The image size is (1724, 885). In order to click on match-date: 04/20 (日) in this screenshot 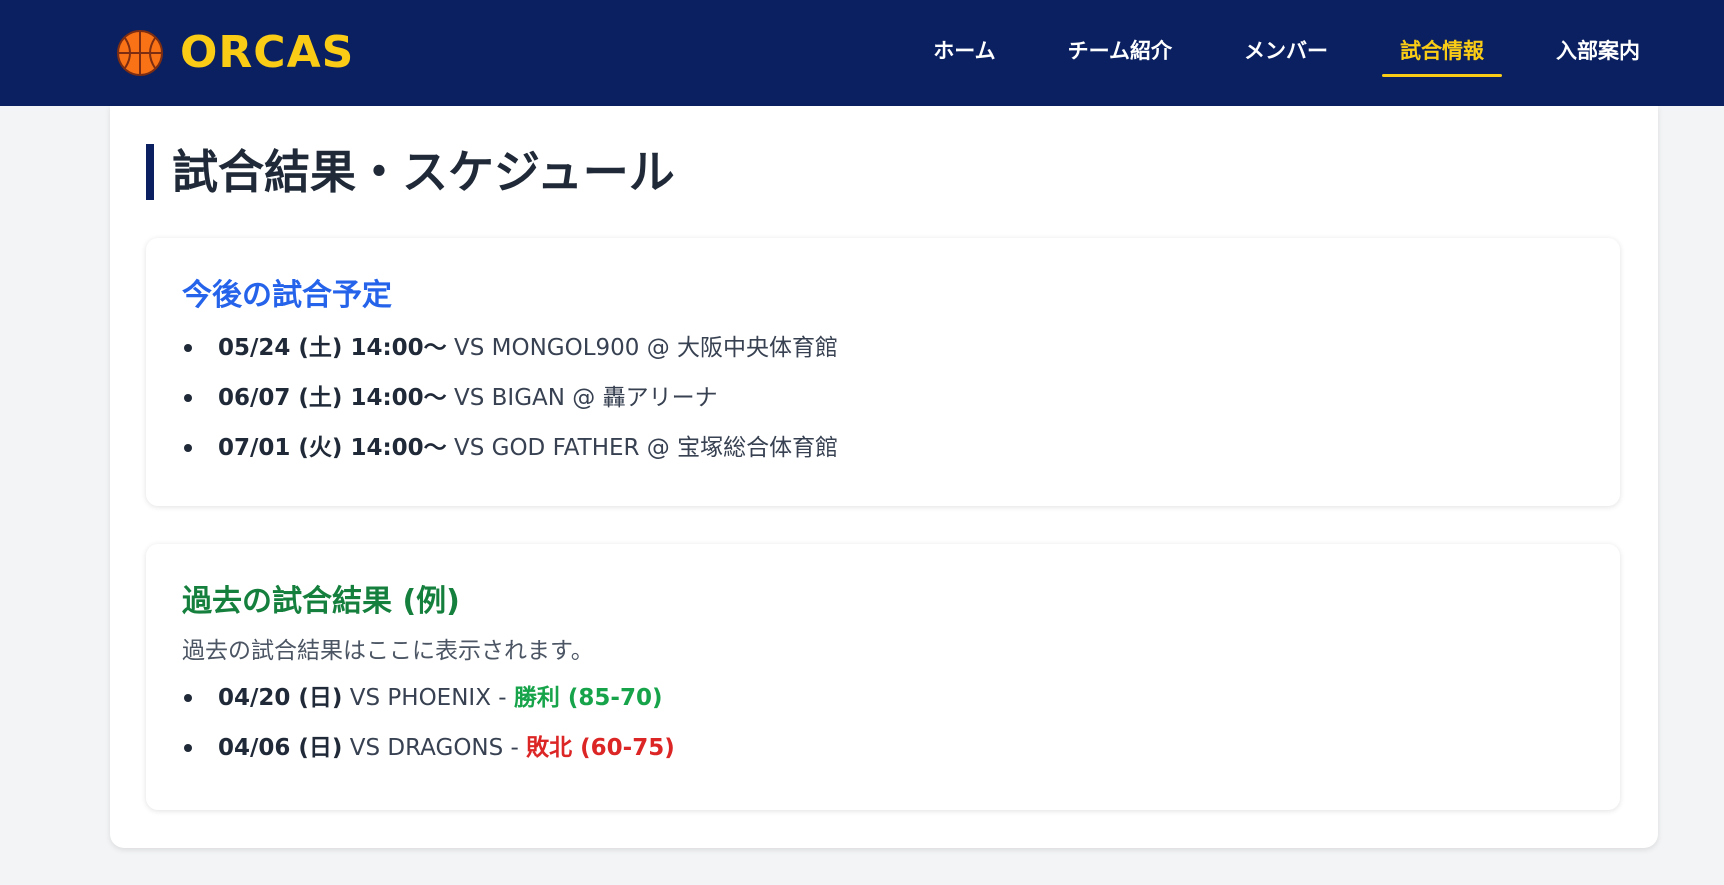, I will do `click(280, 698)`.